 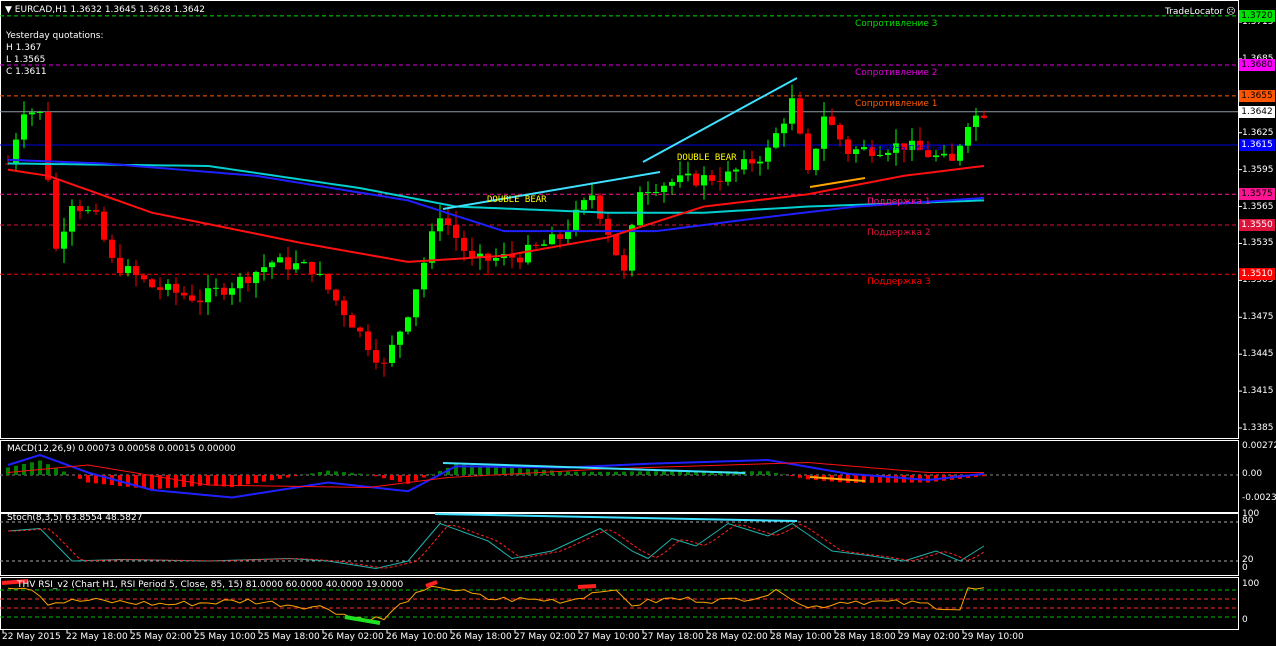 I want to click on stoch-title: Stoch(8,3,5) 63.8554 48.5827, so click(x=75, y=518).